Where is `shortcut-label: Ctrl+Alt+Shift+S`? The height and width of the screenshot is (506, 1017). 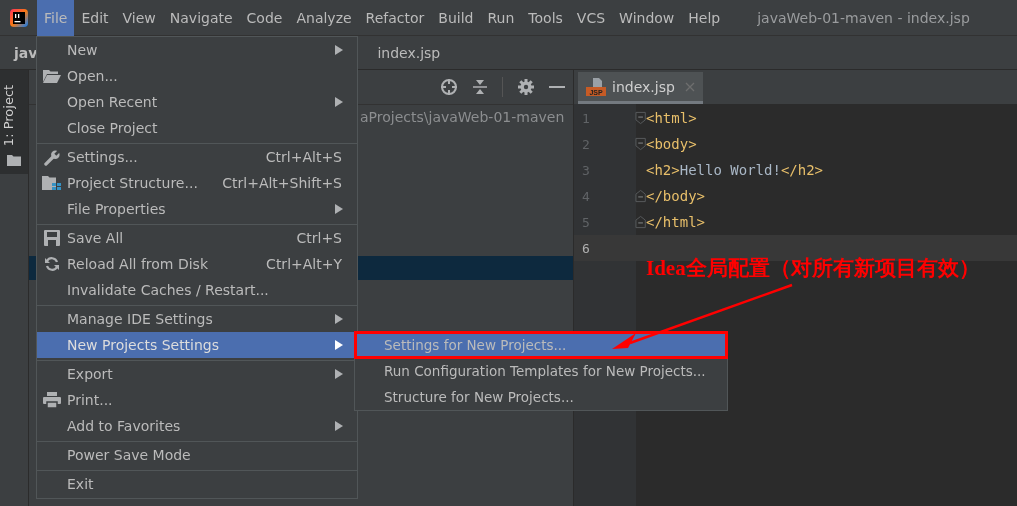 shortcut-label: Ctrl+Alt+Shift+S is located at coordinates (282, 183).